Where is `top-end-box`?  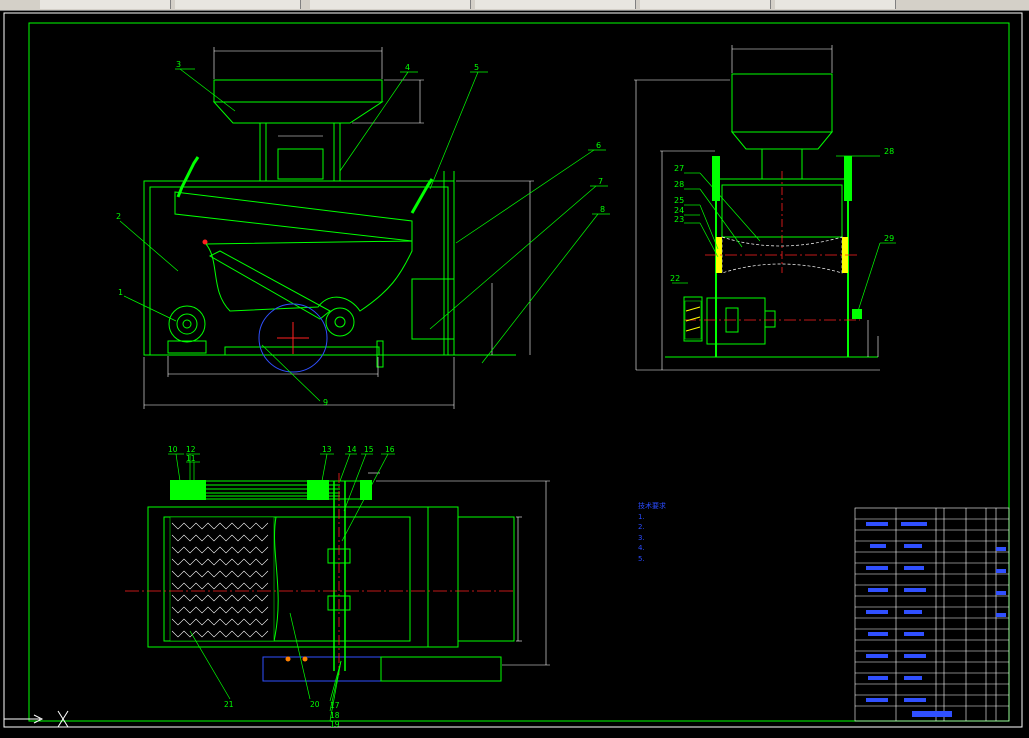 top-end-box is located at coordinates (443, 577).